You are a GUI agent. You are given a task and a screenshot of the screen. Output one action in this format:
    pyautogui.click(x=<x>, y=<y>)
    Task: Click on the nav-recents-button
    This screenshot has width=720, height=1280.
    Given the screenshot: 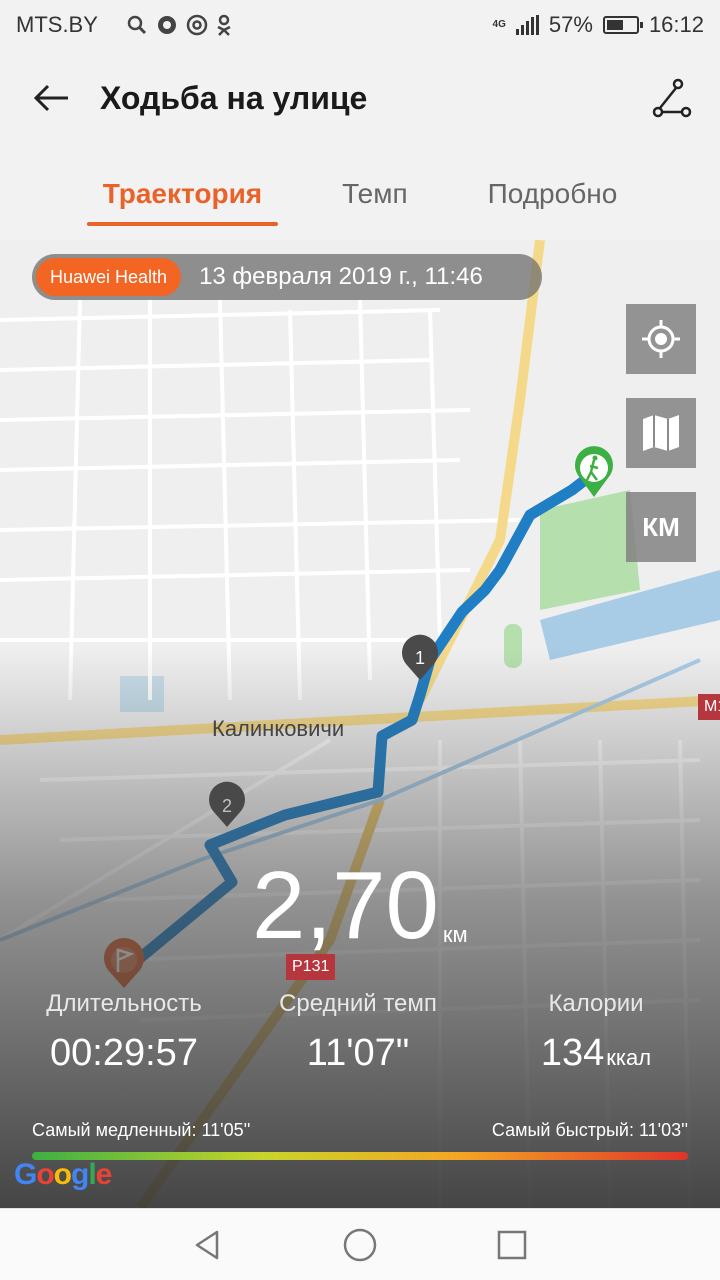 What is the action you would take?
    pyautogui.click(x=512, y=1245)
    